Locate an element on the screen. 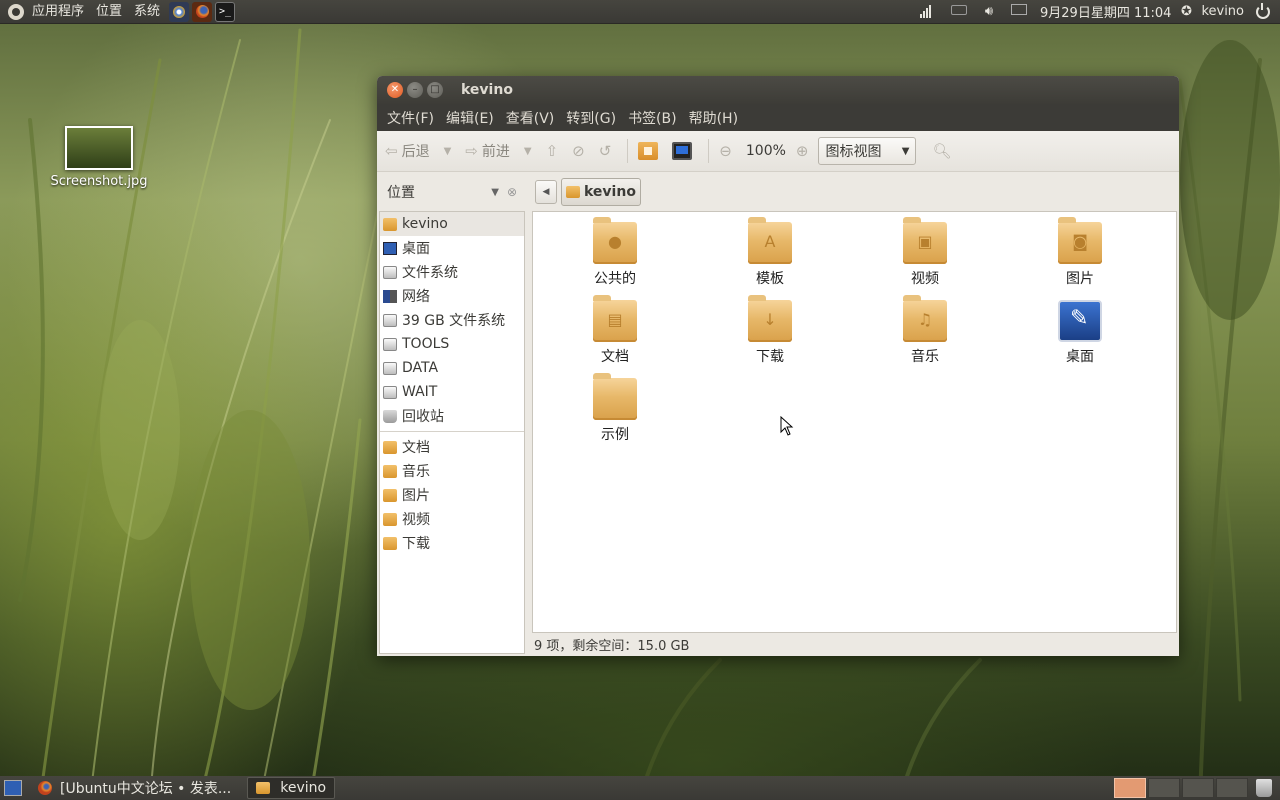 The width and height of the screenshot is (1280, 800). zoom-out-button: ⊖ is located at coordinates (727, 151).